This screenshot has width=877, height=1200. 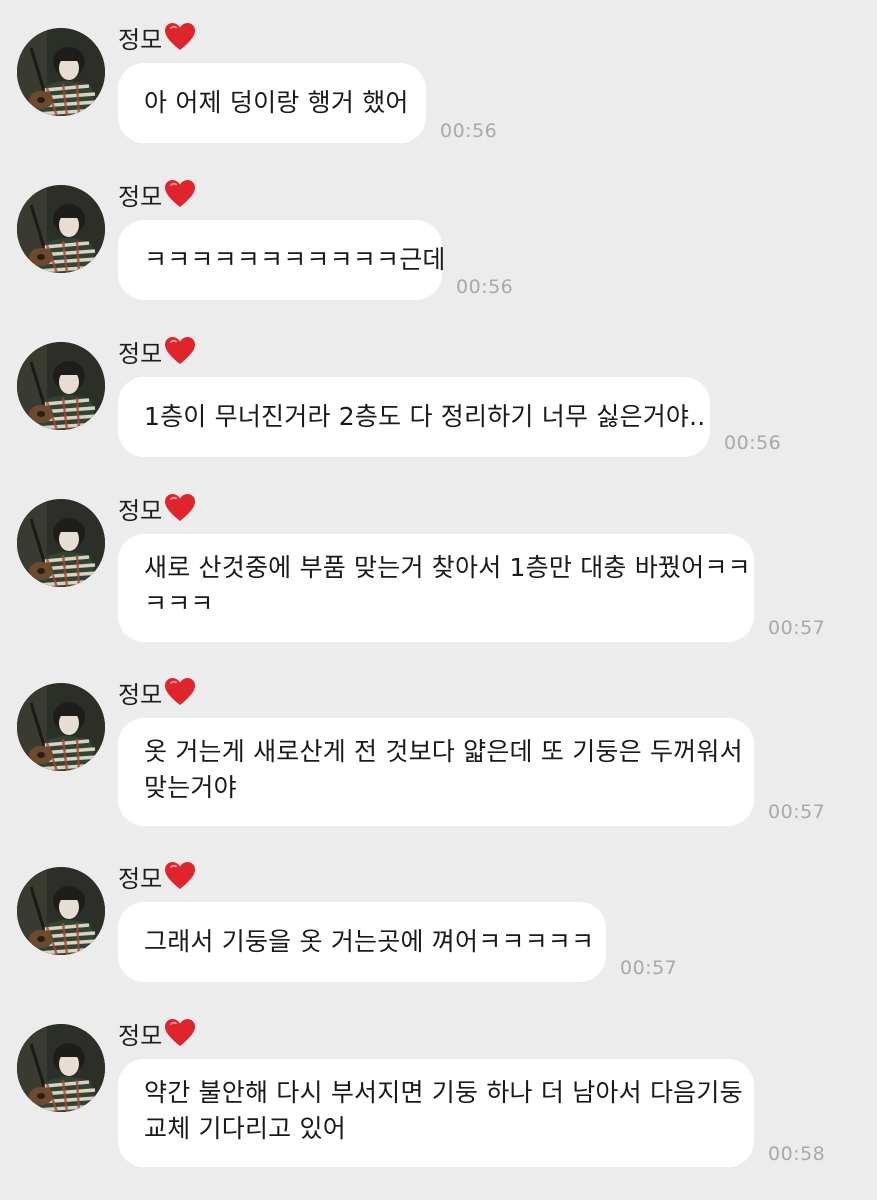 I want to click on message-bubble: 그래서 기둥을 옷 거는곳에 껴어ㅋㅋㅋㅋㅋ, so click(x=362, y=942).